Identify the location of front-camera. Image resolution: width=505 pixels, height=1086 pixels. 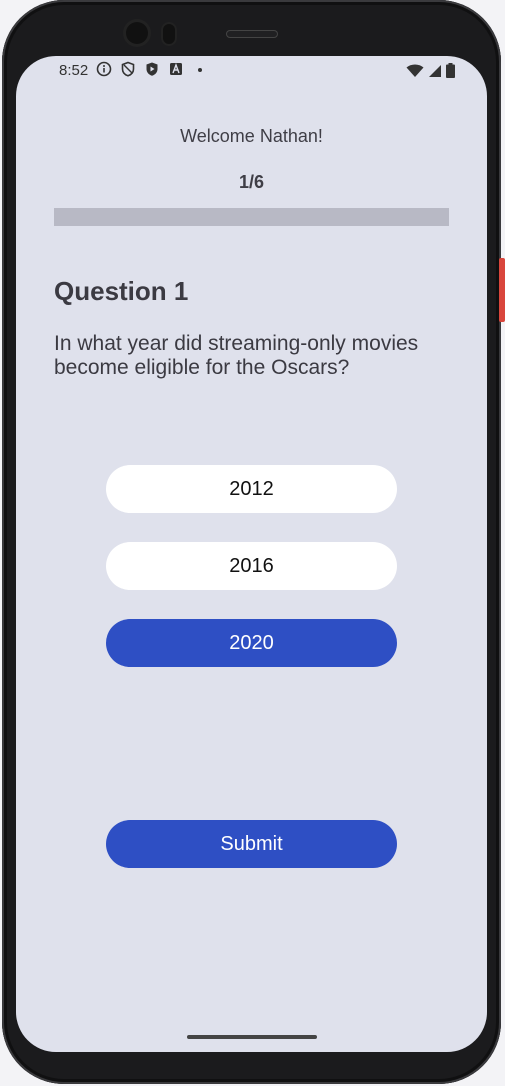
(137, 33).